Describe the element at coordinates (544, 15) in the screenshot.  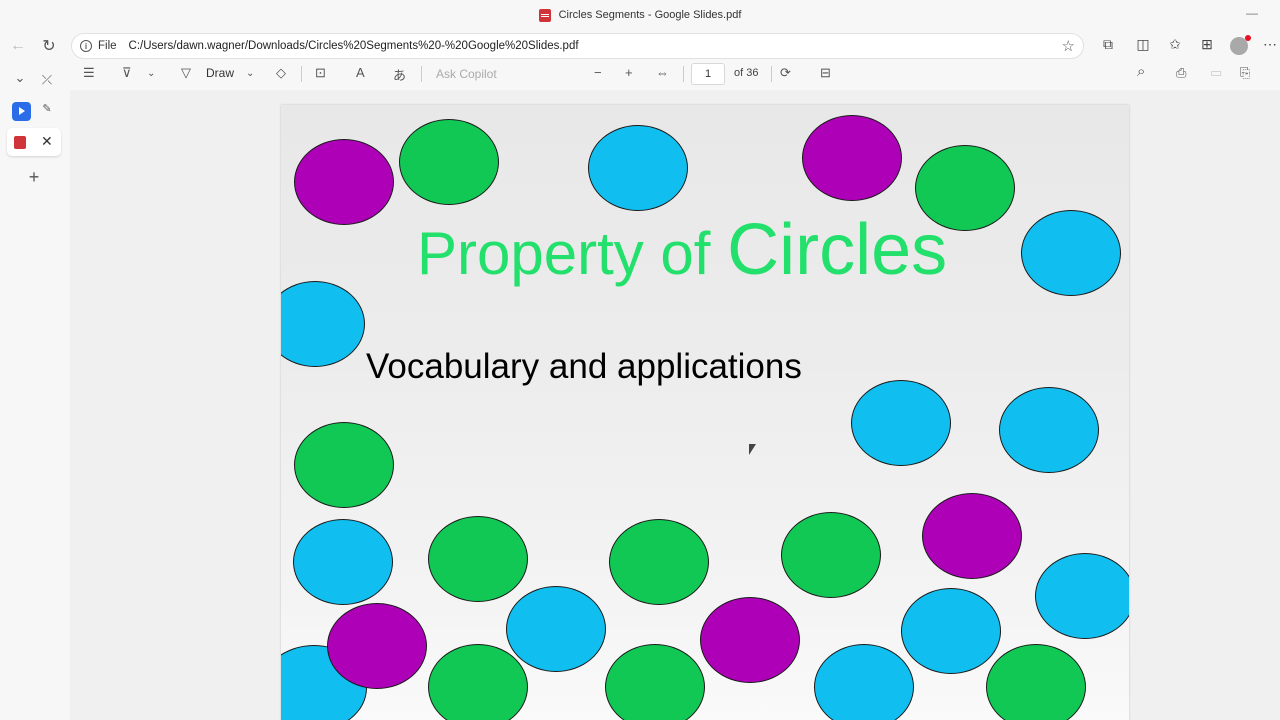
I see `pdf-file-icon` at that location.